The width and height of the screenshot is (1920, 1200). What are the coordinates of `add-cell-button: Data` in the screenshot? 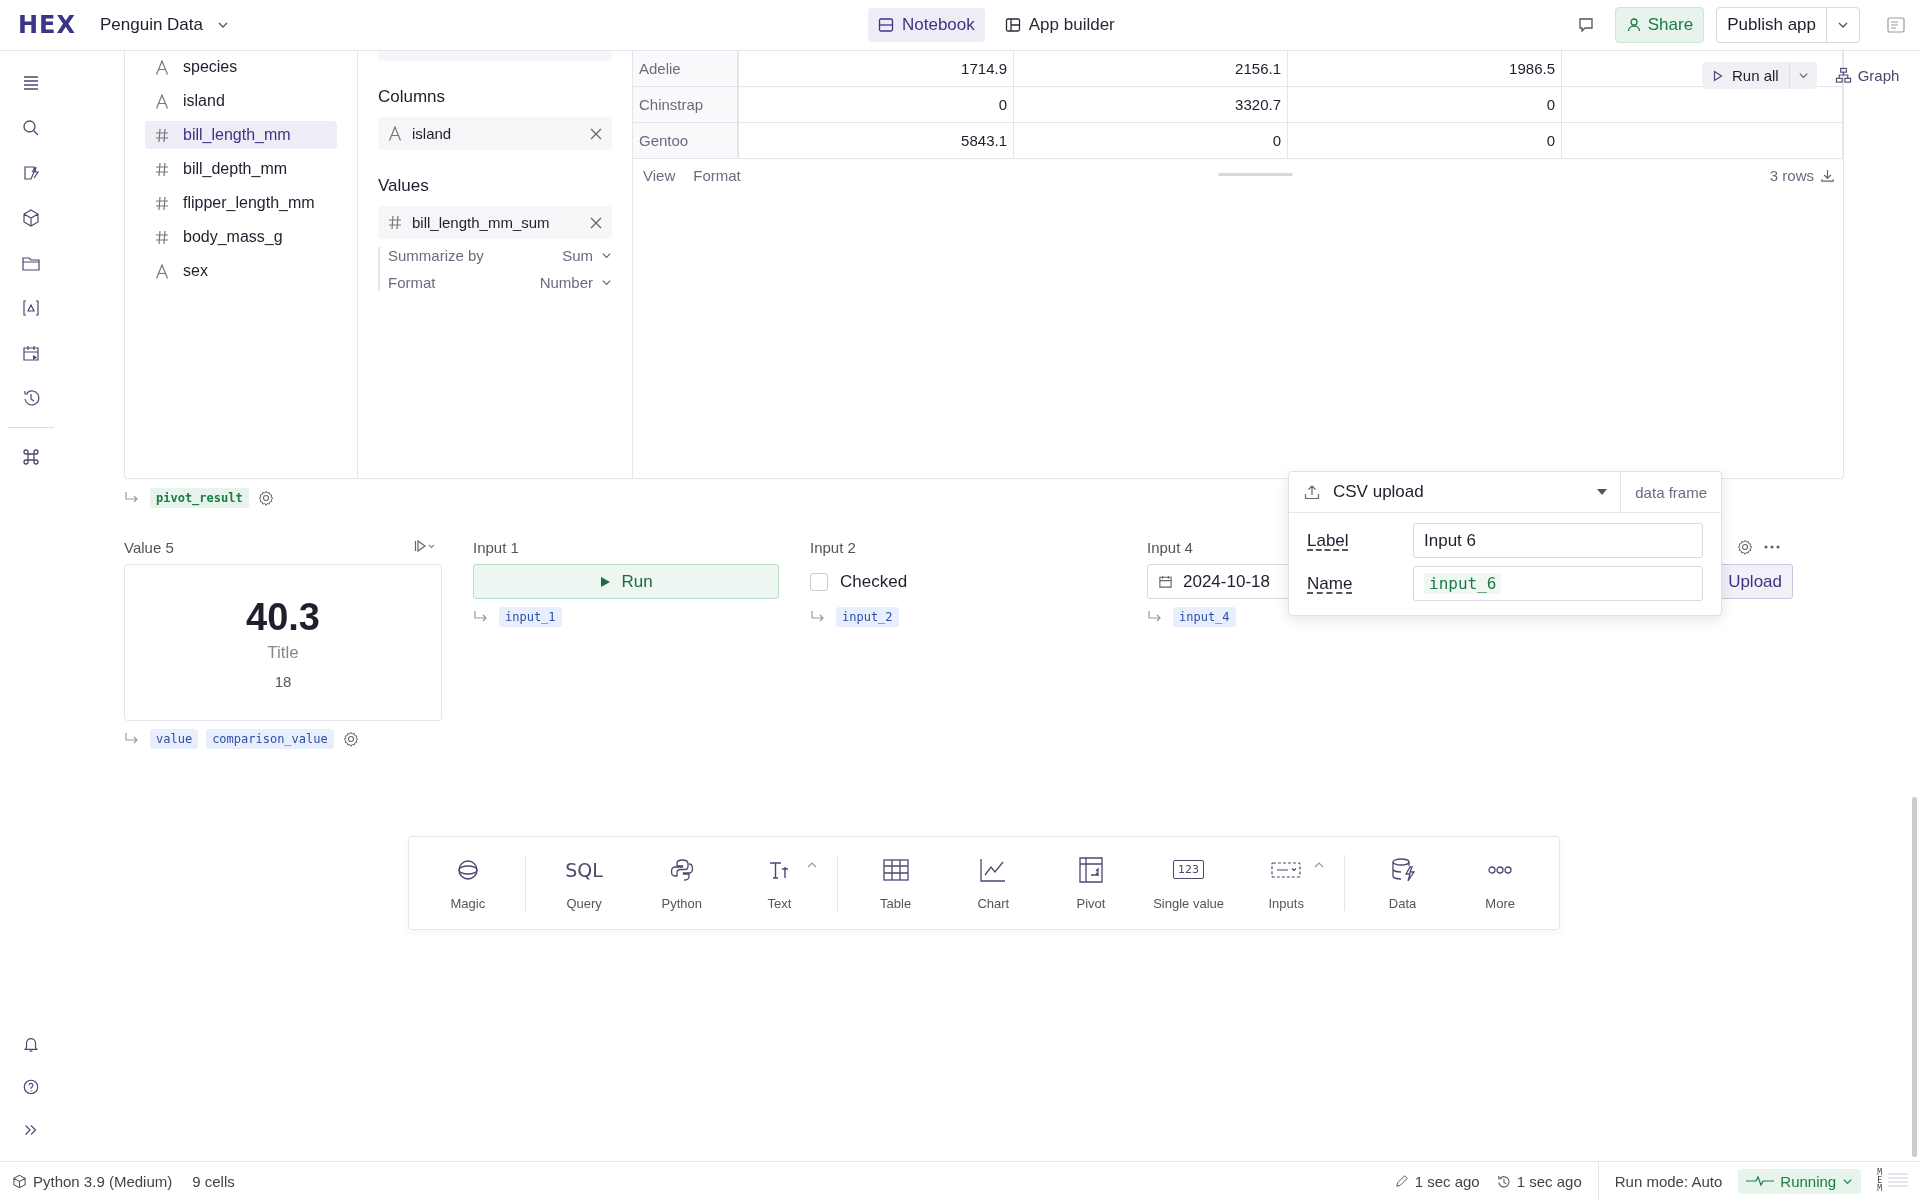 It's located at (1402, 883).